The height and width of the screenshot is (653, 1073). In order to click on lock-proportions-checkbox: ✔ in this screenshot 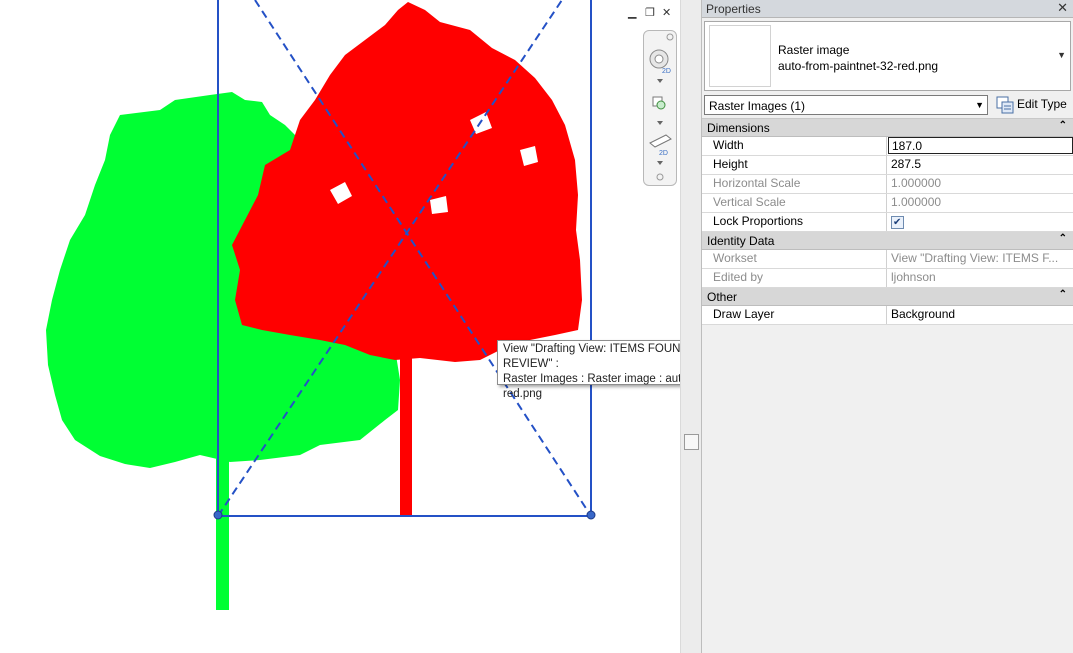, I will do `click(897, 222)`.